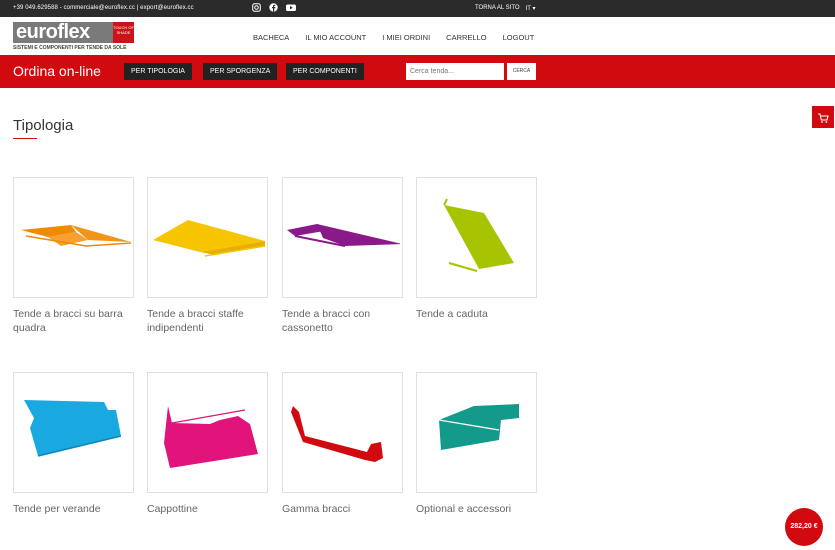 The width and height of the screenshot is (835, 550). Describe the element at coordinates (497, 8) in the screenshot. I see `back-to-site-link: TORNA AL SITO` at that location.